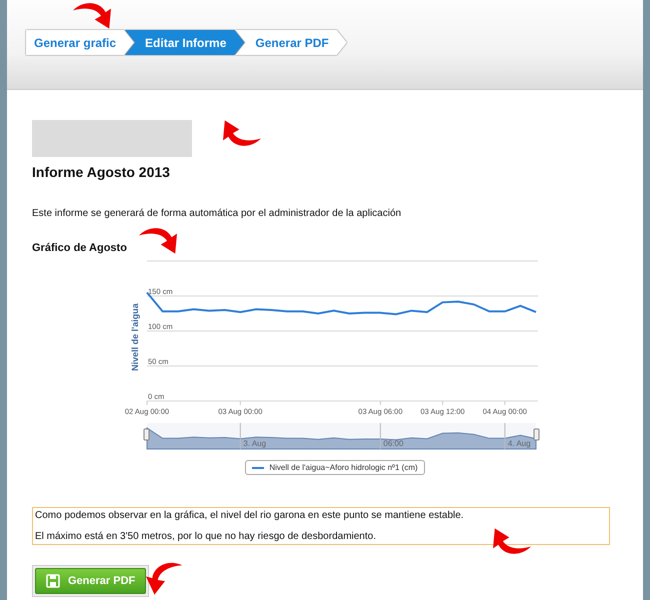 The height and width of the screenshot is (600, 650). What do you see at coordinates (80, 42) in the screenshot?
I see `step-tab: Generar grafic` at bounding box center [80, 42].